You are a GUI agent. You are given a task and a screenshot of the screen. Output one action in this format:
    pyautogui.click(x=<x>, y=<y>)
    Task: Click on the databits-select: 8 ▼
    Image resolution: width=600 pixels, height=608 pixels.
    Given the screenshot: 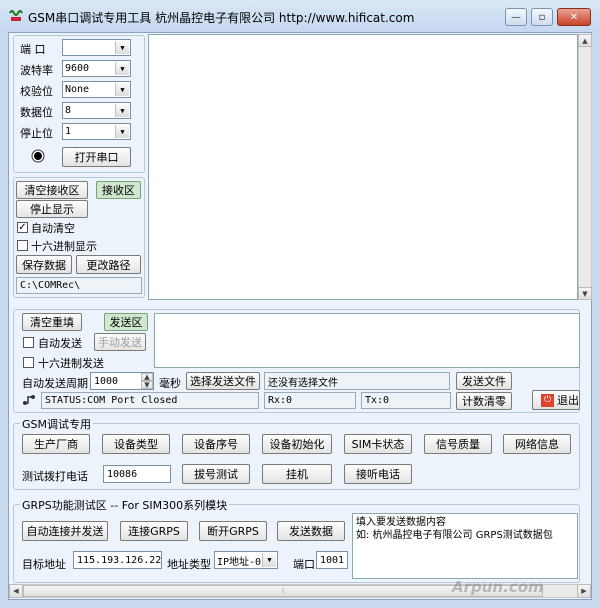 What is the action you would take?
    pyautogui.click(x=96, y=110)
    